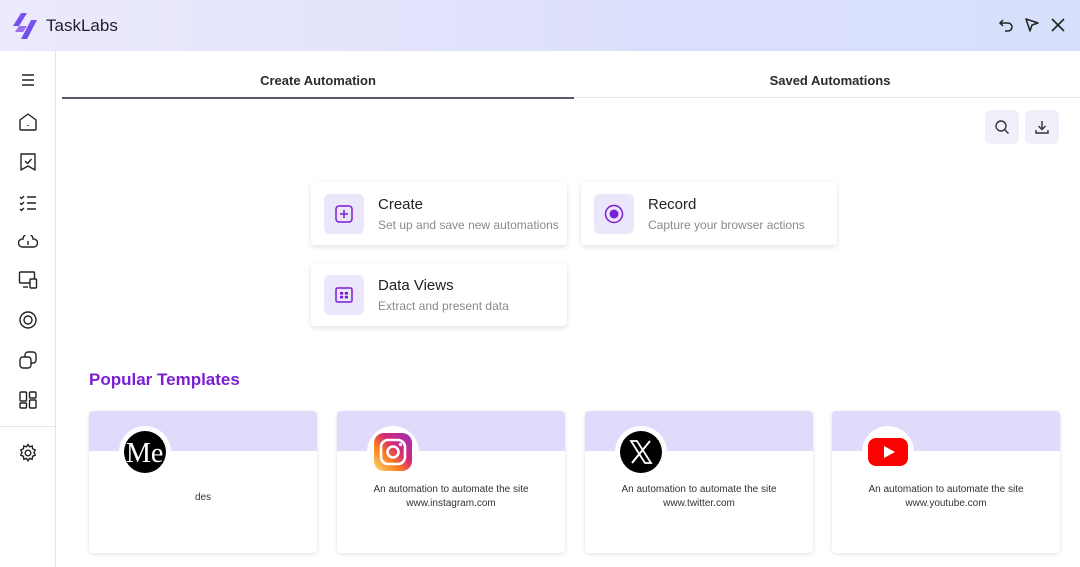 The image size is (1080, 567). I want to click on menu-icon, so click(28, 80).